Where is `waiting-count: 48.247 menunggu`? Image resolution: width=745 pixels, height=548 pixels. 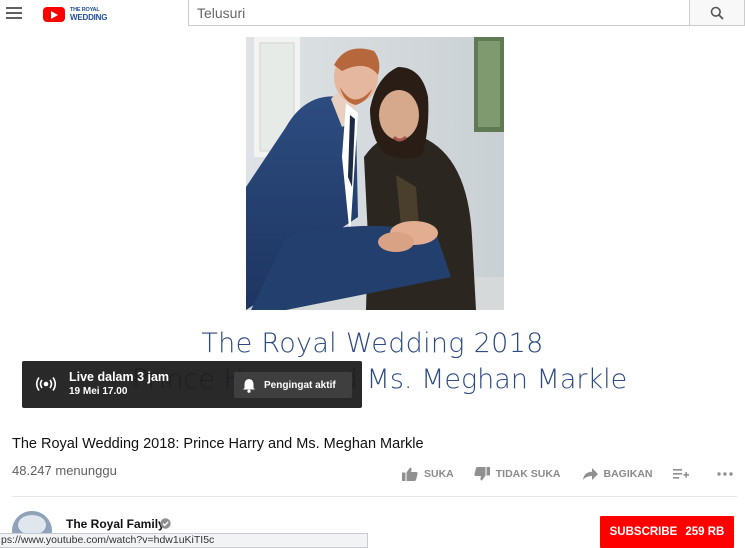 waiting-count: 48.247 menunggu is located at coordinates (64, 470).